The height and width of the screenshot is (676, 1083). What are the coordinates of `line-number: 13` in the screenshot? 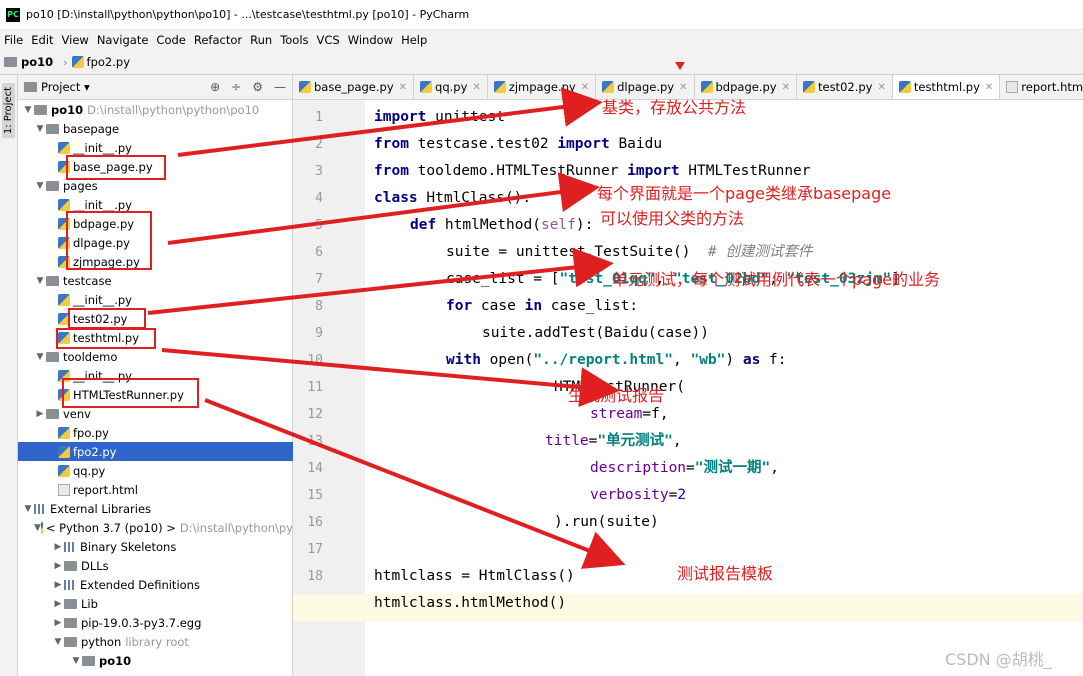 It's located at (315, 441).